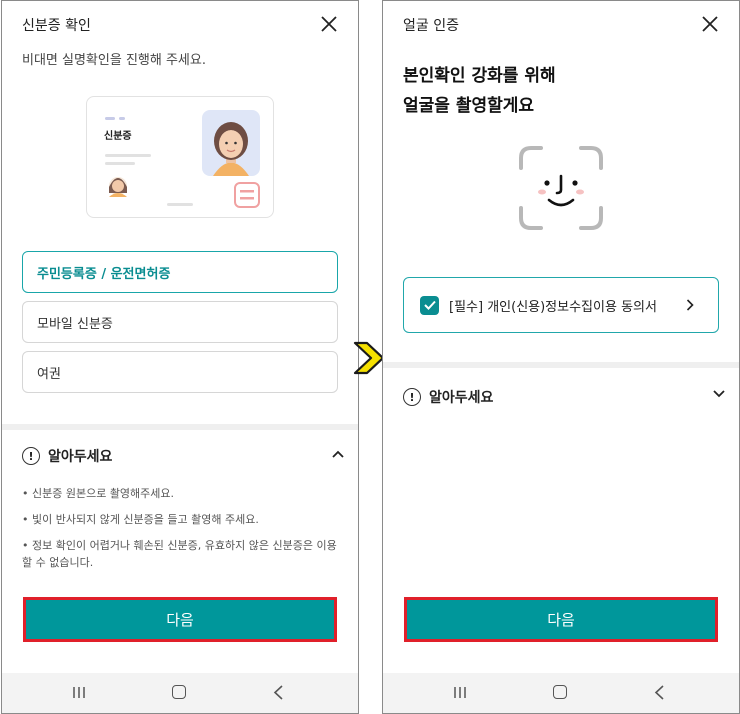 Image resolution: width=740 pixels, height=714 pixels. Describe the element at coordinates (719, 394) in the screenshot. I see `chevron-down-icon` at that location.